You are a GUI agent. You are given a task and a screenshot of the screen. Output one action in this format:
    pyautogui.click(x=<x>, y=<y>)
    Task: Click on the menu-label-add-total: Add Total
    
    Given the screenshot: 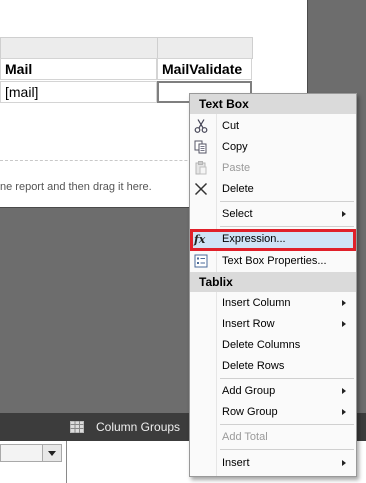 What is the action you would take?
    pyautogui.click(x=245, y=437)
    